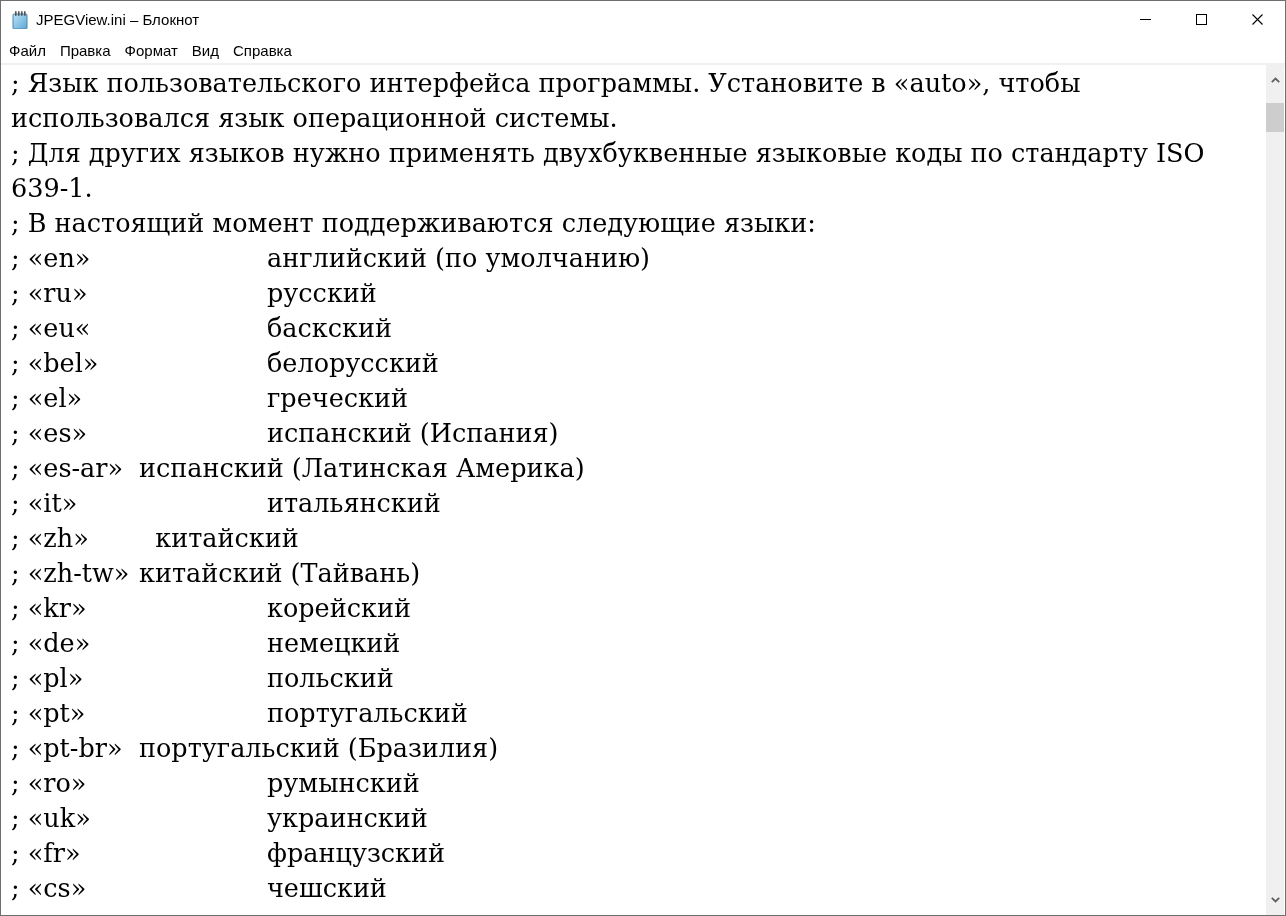  Describe the element at coordinates (199, 888) in the screenshot. I see `text-line: ; «cs» чешский` at that location.